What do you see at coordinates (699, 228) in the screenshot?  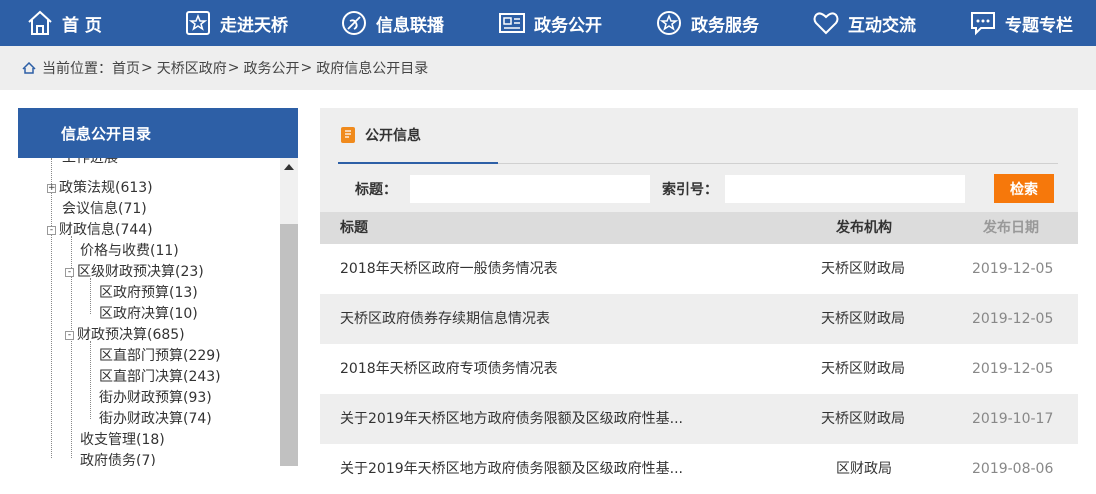 I see `table-header: 标题 发布机构 发布日期` at bounding box center [699, 228].